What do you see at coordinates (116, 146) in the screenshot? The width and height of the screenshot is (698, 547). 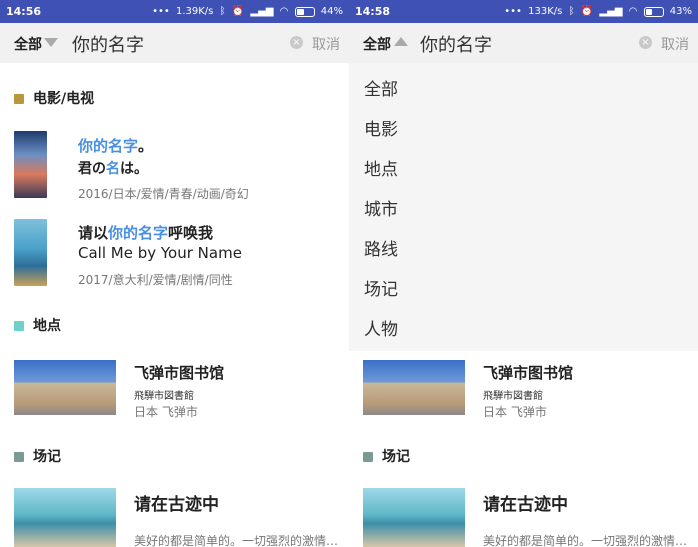 I see `result-title: 你的名字。` at bounding box center [116, 146].